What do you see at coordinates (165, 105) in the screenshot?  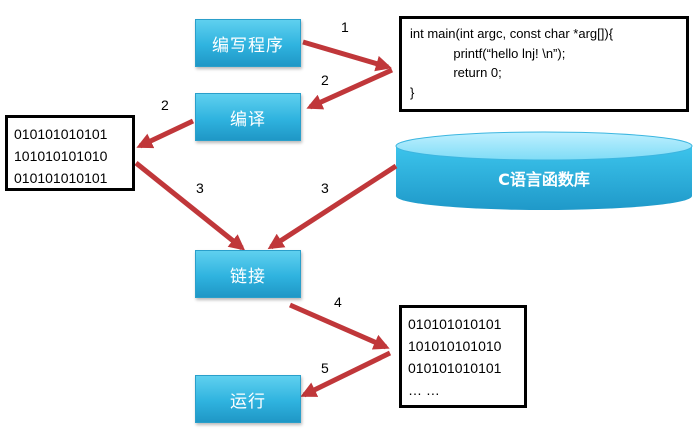 I see `arrow-number-2-left: 2` at bounding box center [165, 105].